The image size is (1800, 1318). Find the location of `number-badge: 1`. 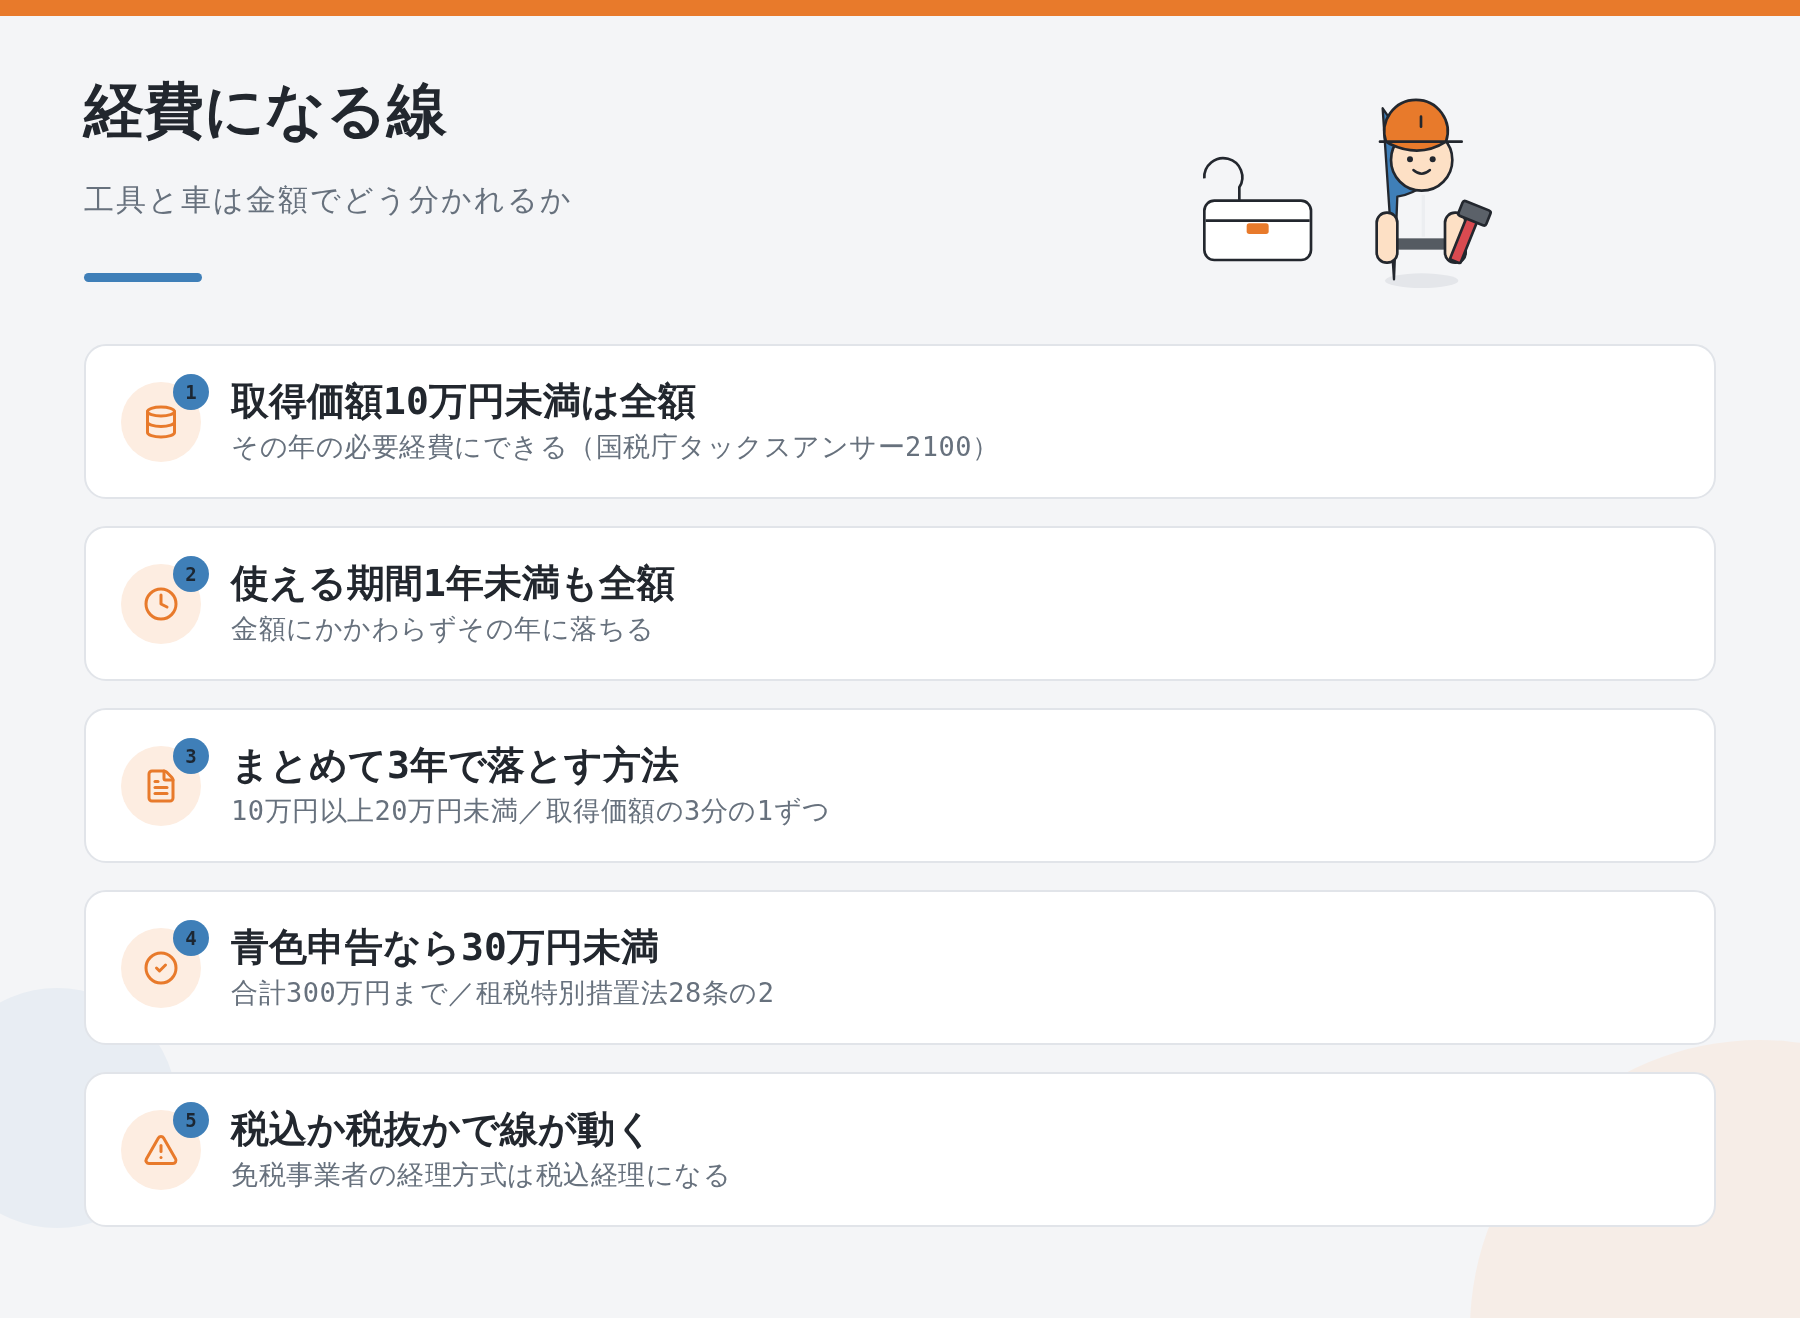

number-badge: 1 is located at coordinates (191, 391).